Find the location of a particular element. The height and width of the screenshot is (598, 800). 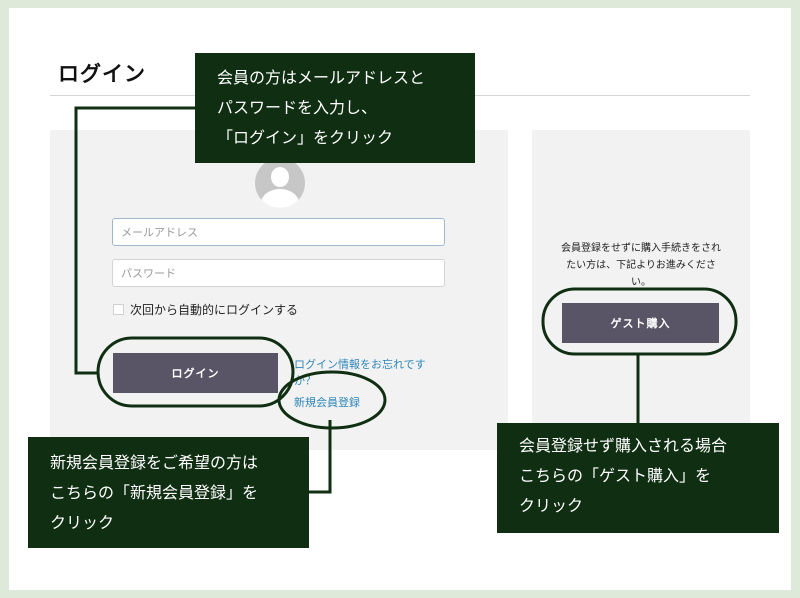

avatar-head is located at coordinates (280, 177).